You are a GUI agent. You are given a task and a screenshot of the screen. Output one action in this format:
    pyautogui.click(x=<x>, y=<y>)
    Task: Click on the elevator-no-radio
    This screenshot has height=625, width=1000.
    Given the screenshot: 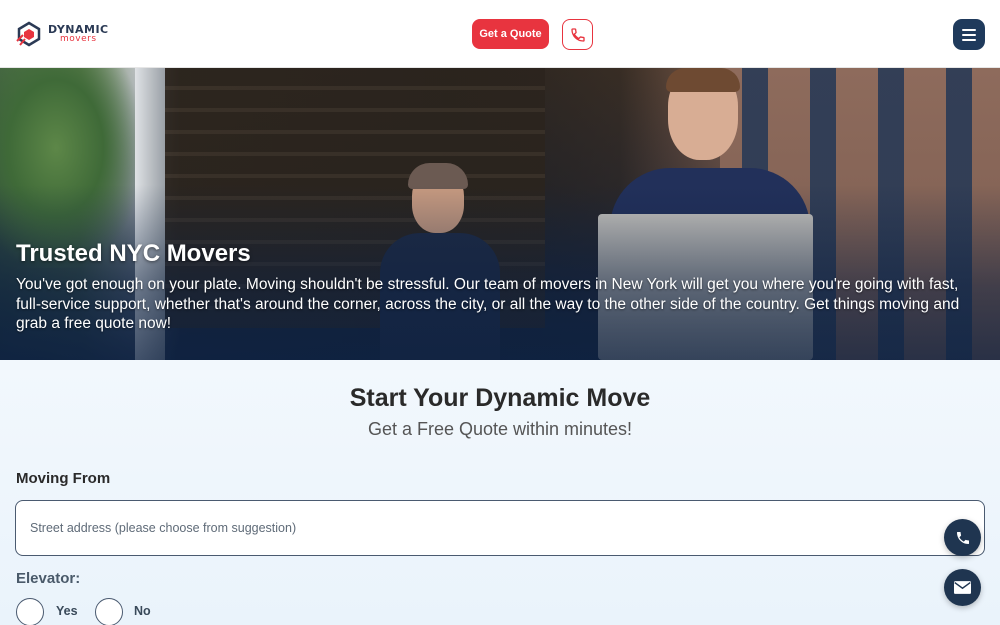 What is the action you would take?
    pyautogui.click(x=109, y=611)
    